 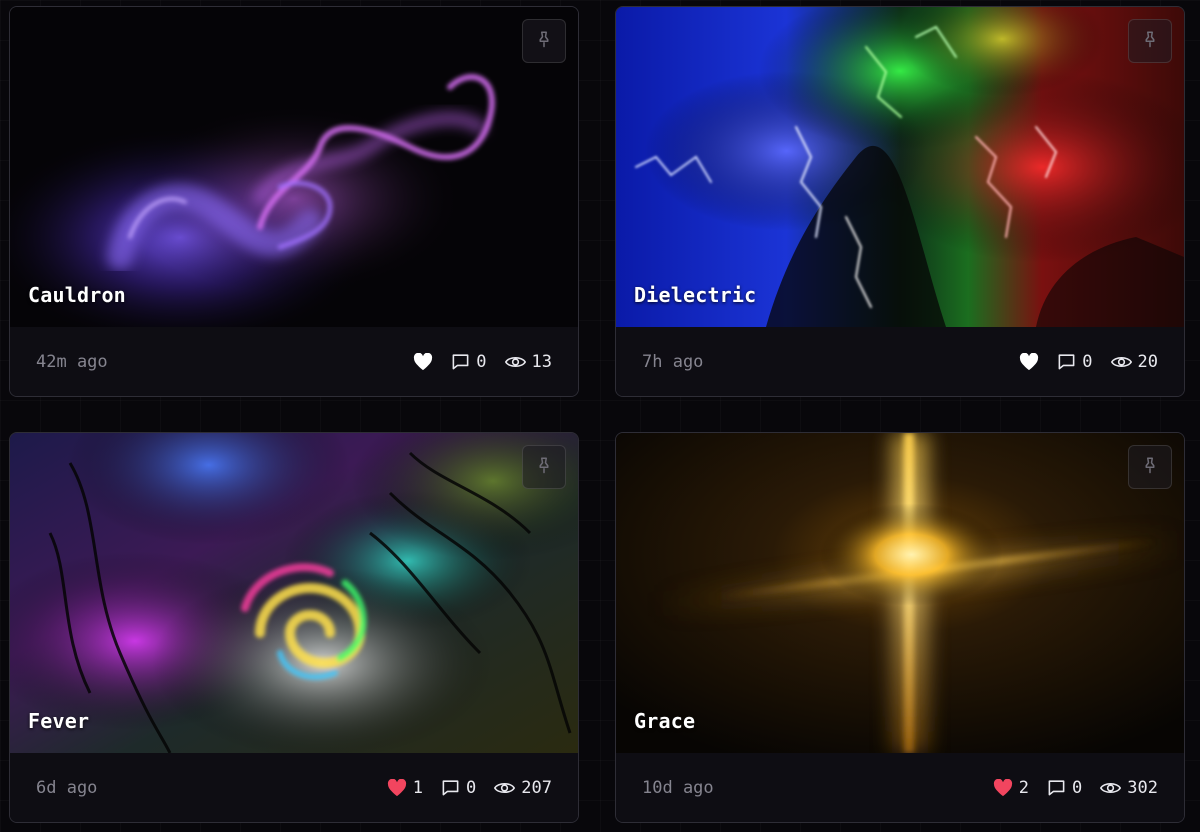 I want to click on card-stats: 0 13, so click(x=482, y=362).